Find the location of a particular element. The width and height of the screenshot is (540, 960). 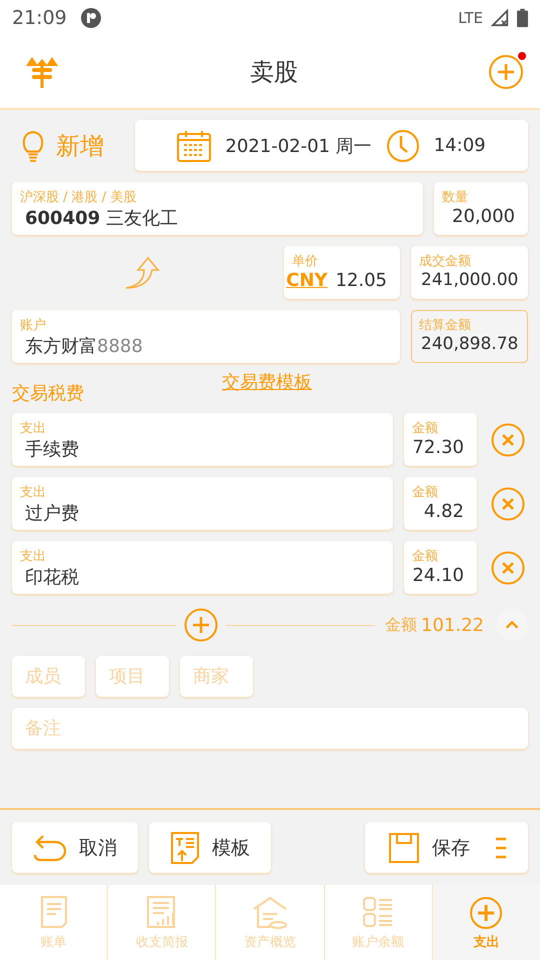

fee-name-field: 支出 印花税 is located at coordinates (202, 567).